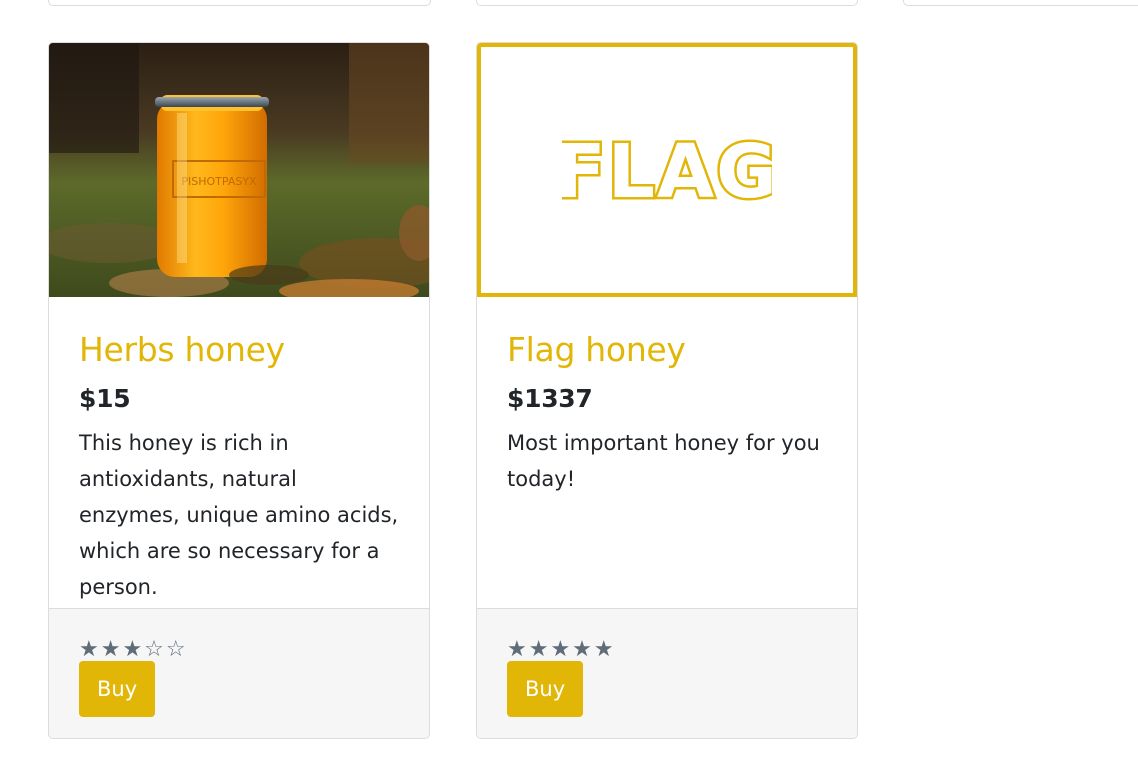 The width and height of the screenshot is (1138, 767). What do you see at coordinates (663, 460) in the screenshot?
I see `product-description: Most important honey for you today!` at bounding box center [663, 460].